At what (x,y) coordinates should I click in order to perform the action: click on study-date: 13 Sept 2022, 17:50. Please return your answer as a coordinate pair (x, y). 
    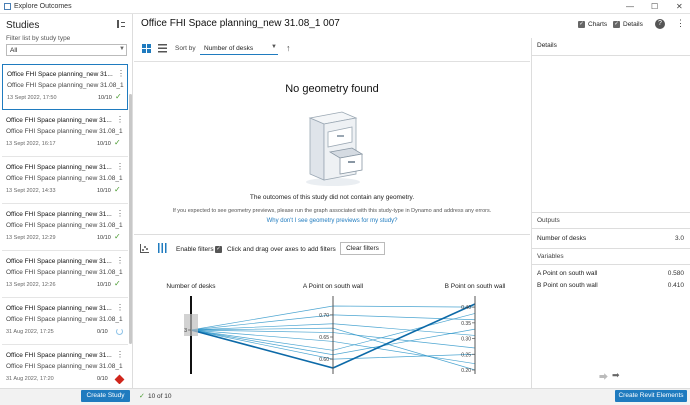
    Looking at the image, I should click on (32, 98).